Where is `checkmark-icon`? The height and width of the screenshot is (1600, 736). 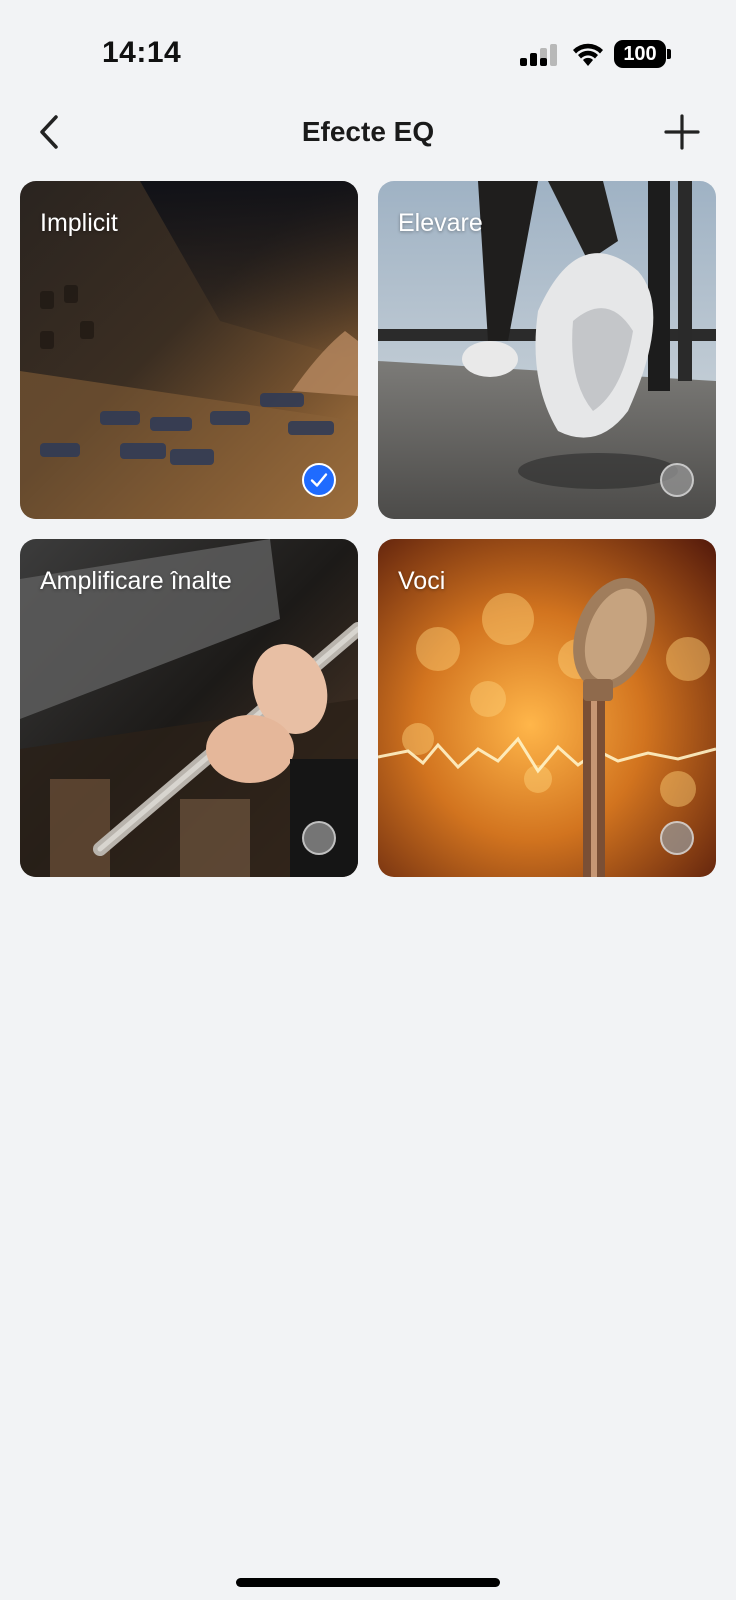
checkmark-icon is located at coordinates (319, 480).